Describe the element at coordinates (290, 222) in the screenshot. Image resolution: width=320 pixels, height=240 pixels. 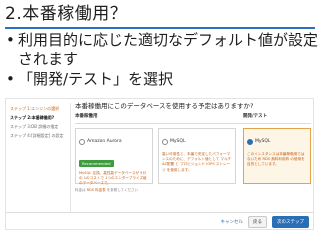
I see `next-step-button: 次のステップ` at that location.